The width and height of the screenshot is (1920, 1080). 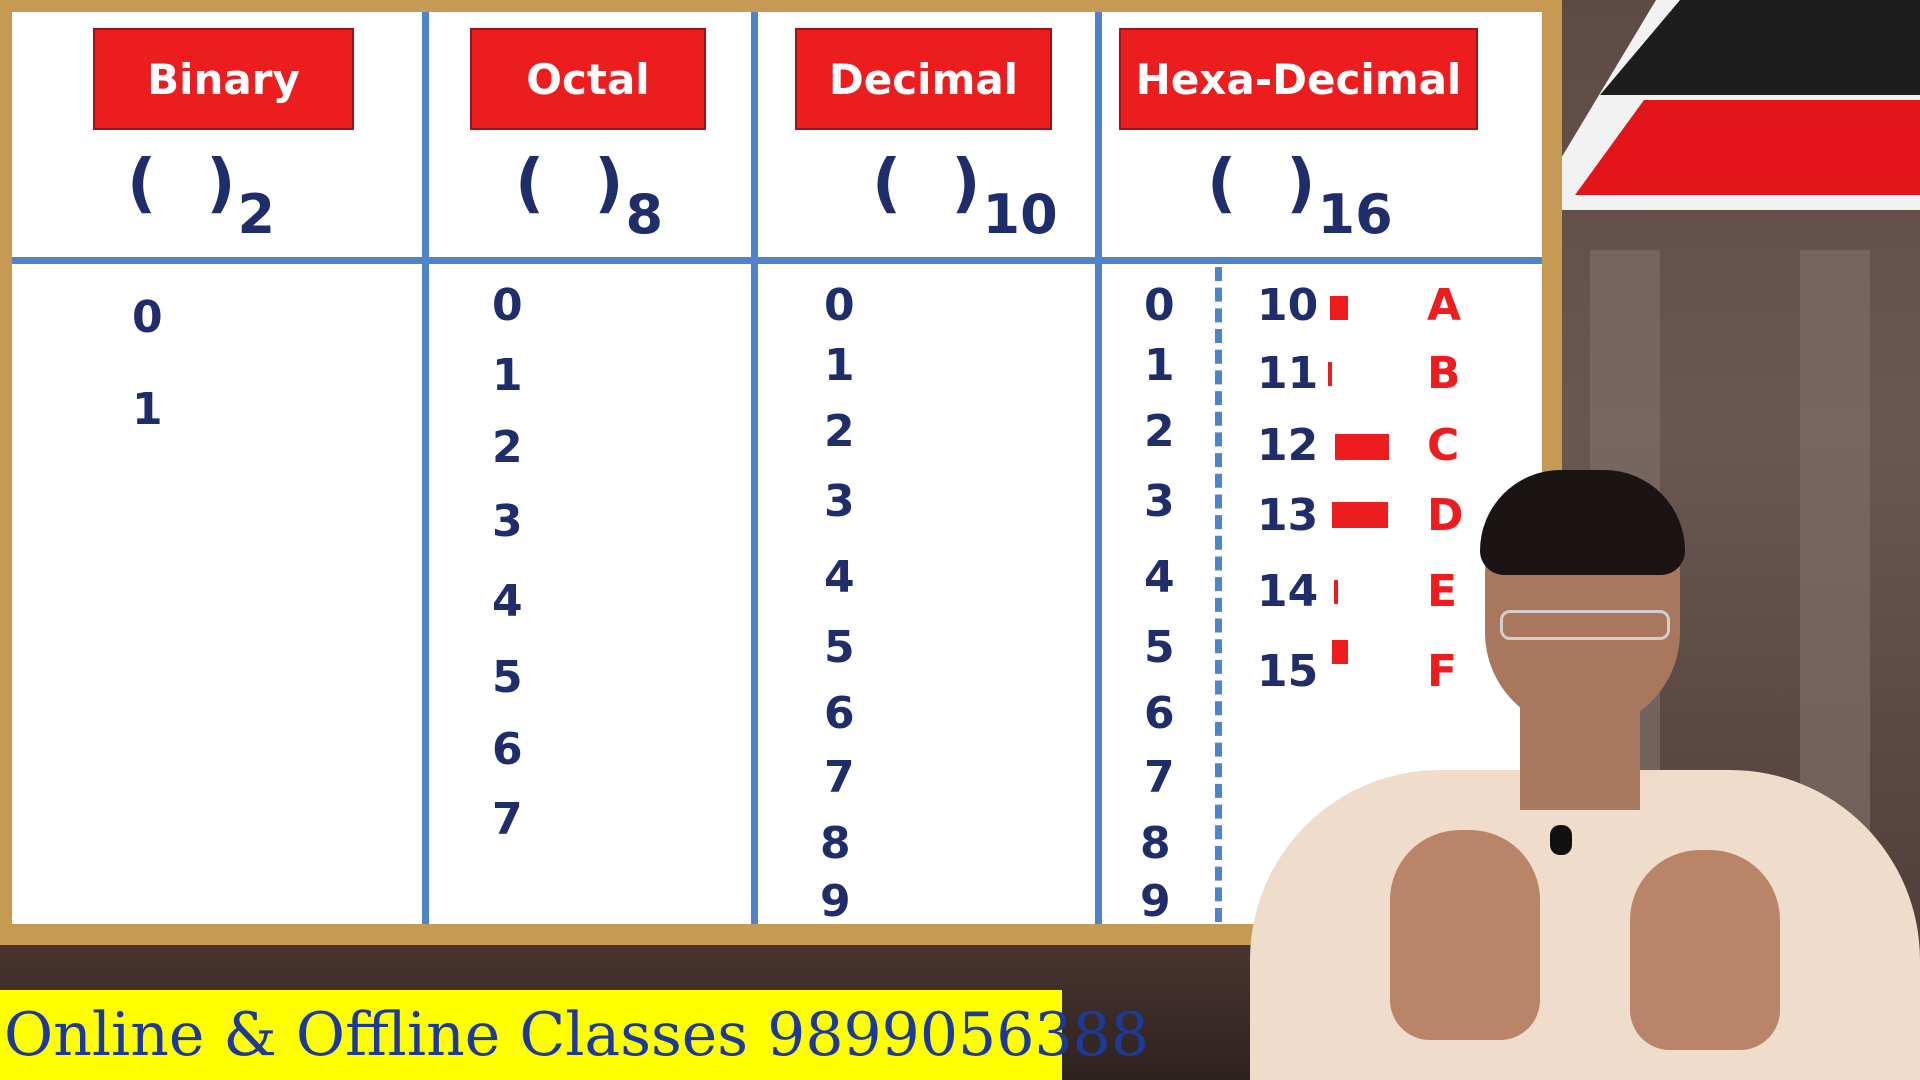 I want to click on hex-letter: C, so click(x=1443, y=445).